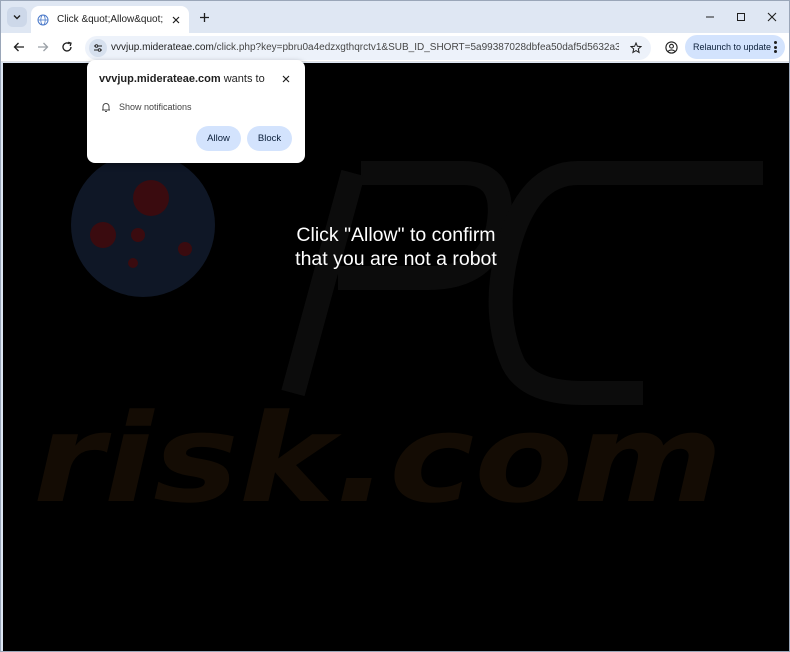 Image resolution: width=790 pixels, height=652 pixels. I want to click on permission-label: Show notifications, so click(155, 107).